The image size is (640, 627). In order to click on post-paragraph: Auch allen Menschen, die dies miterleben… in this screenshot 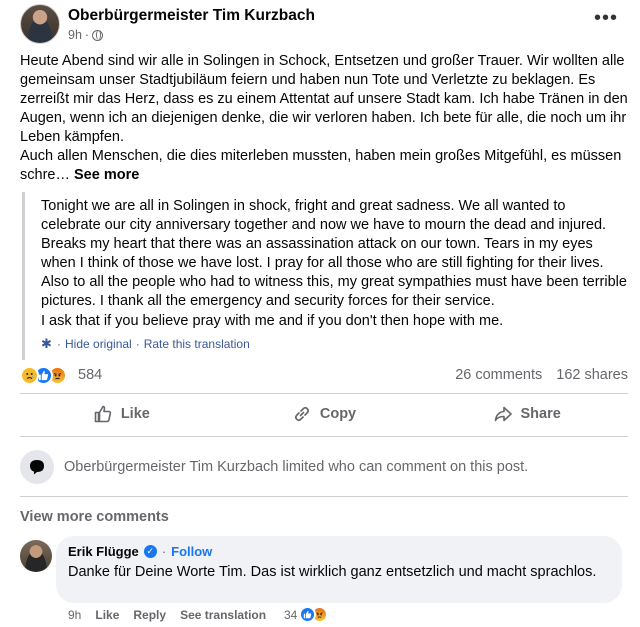, I will do `click(321, 165)`.